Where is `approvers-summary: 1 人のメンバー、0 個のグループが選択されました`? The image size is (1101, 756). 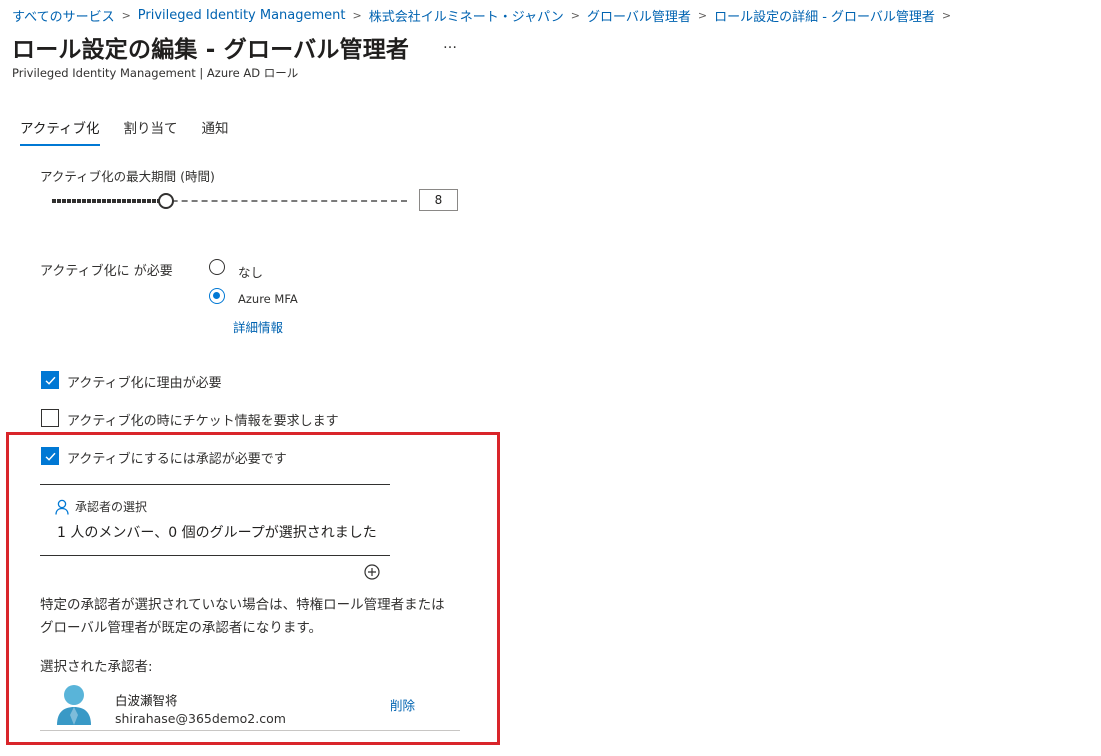
approvers-summary: 1 人のメンバー、0 個のグループが選択されました is located at coordinates (217, 533).